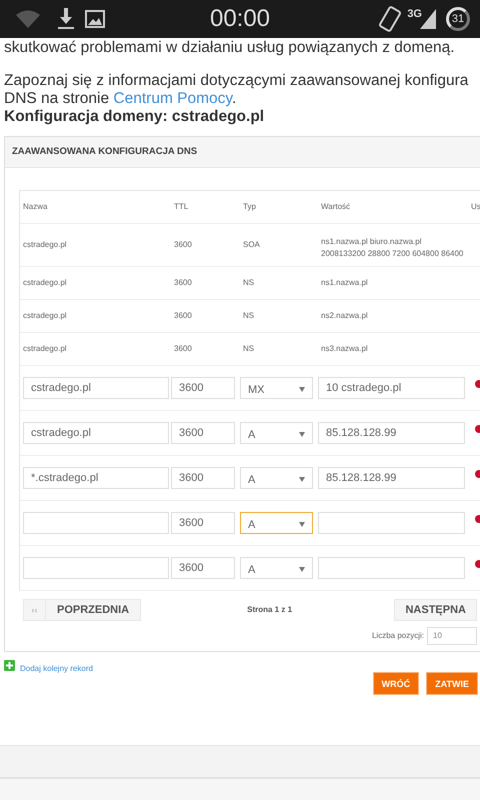 The image size is (480, 800). I want to click on select-field: MX, so click(276, 388).